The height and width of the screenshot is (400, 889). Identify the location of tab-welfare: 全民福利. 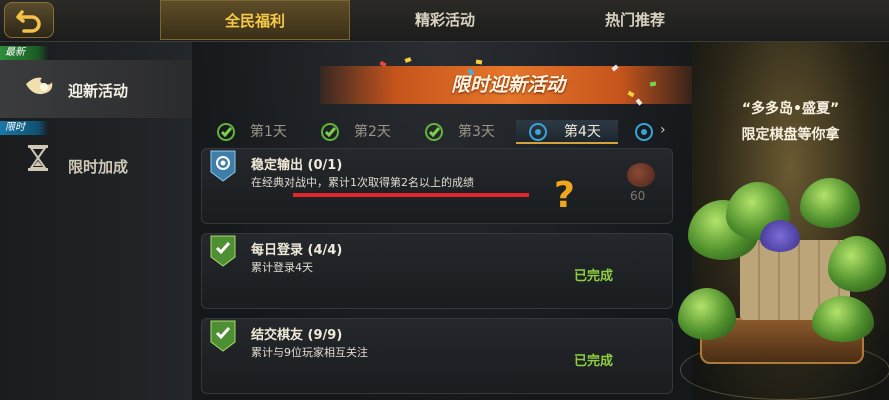
(255, 20).